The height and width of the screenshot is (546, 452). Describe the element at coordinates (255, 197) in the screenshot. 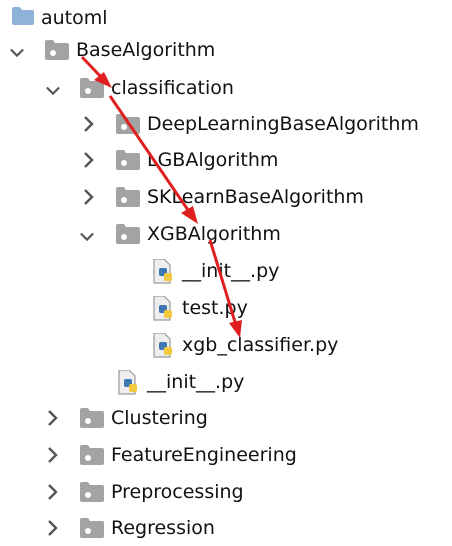

I see `tree-item-label: SKLearnBaseAlgorithm` at that location.